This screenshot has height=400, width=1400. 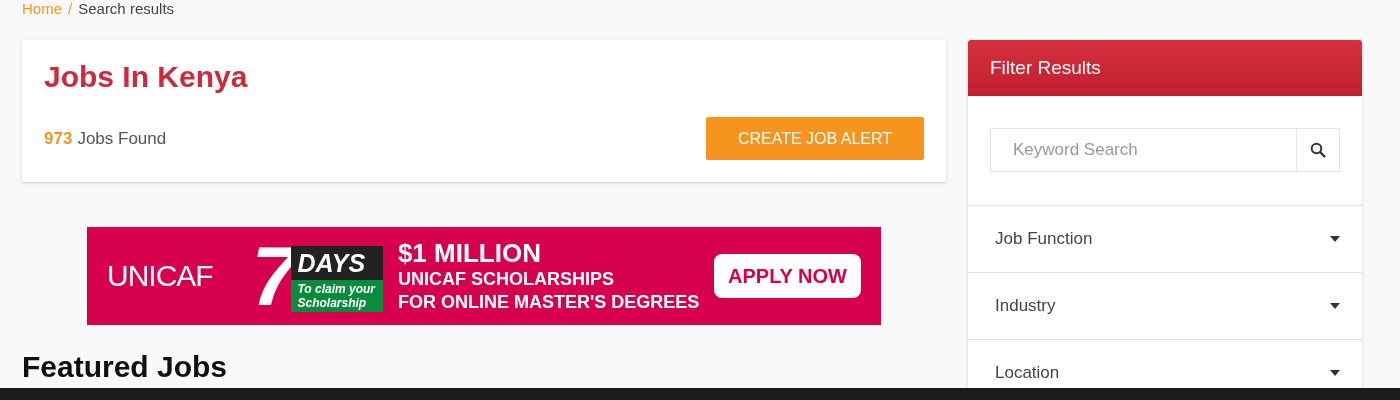 I want to click on banner-headline: $1 MILLION, so click(x=469, y=253).